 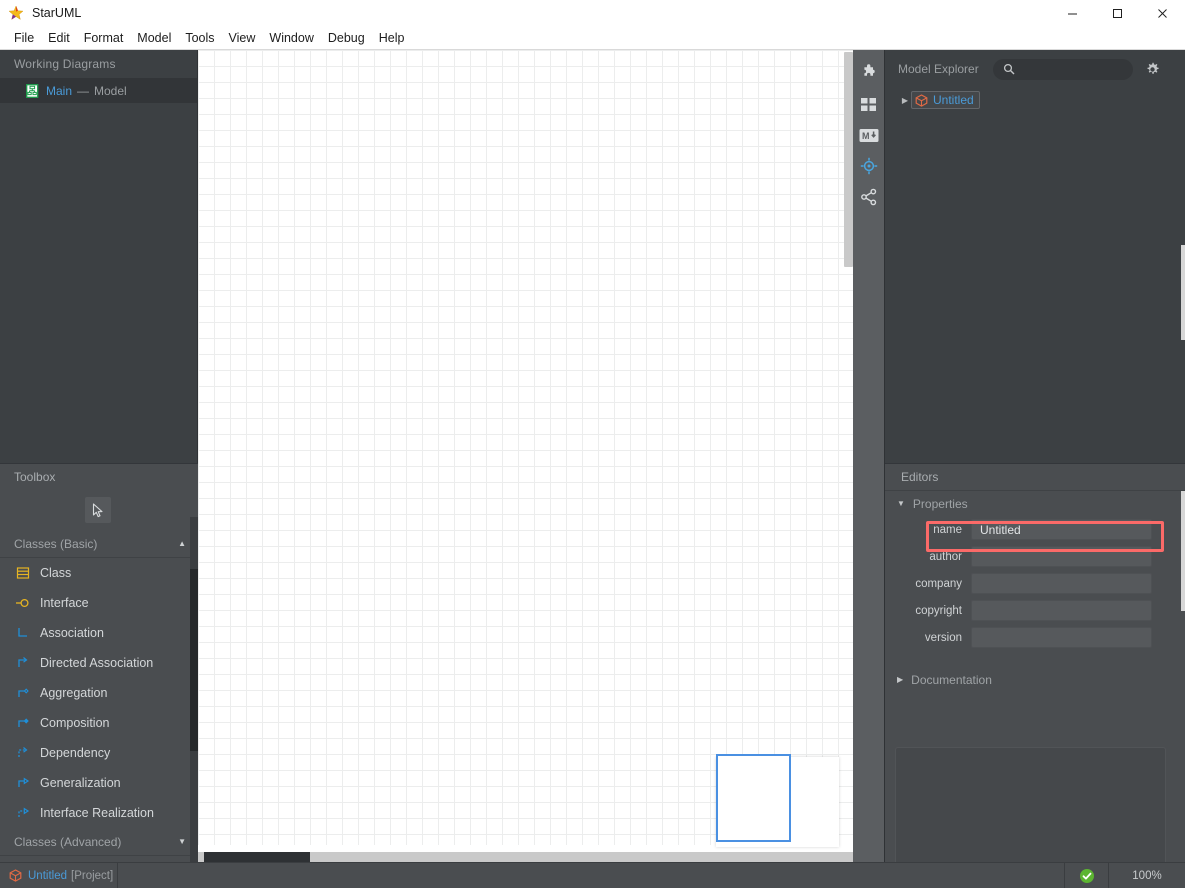 I want to click on property-label: author, so click(x=945, y=556).